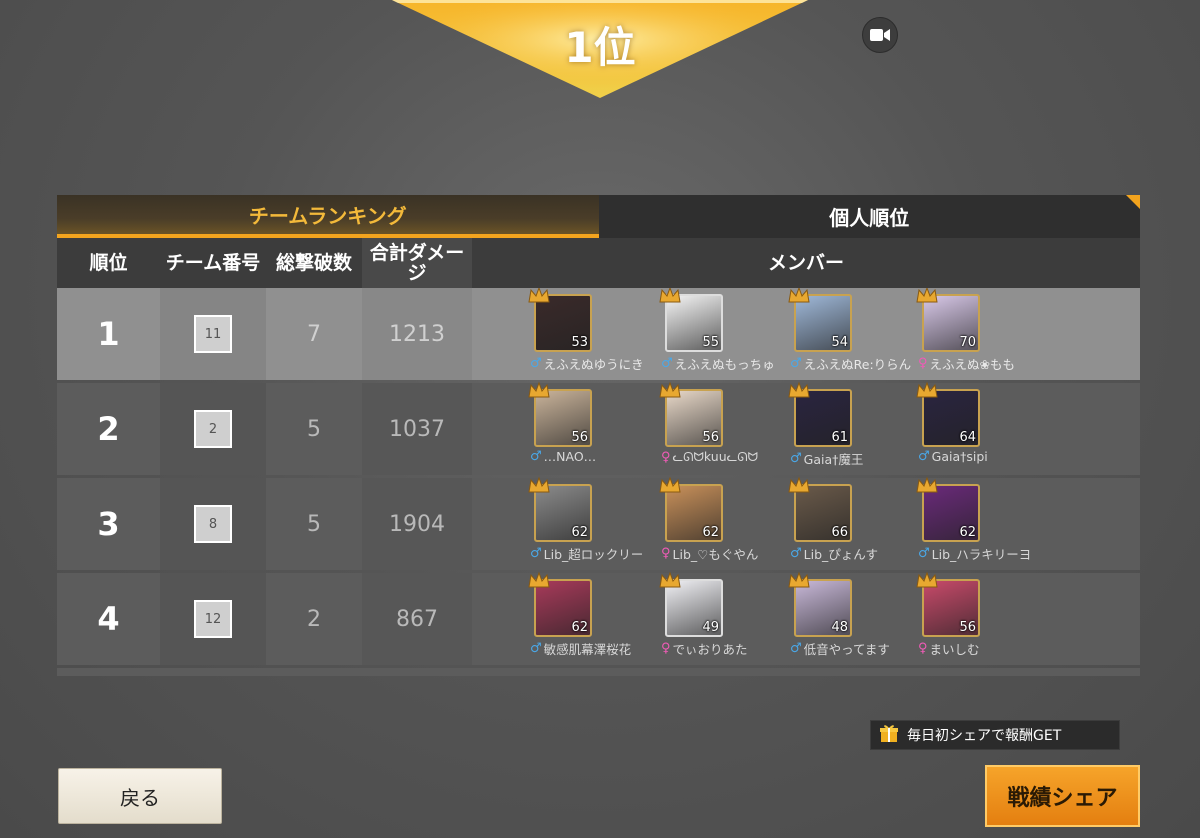 The height and width of the screenshot is (838, 1200). I want to click on member-entry: 53 ♂ えふえぬゆうにき, so click(596, 330).